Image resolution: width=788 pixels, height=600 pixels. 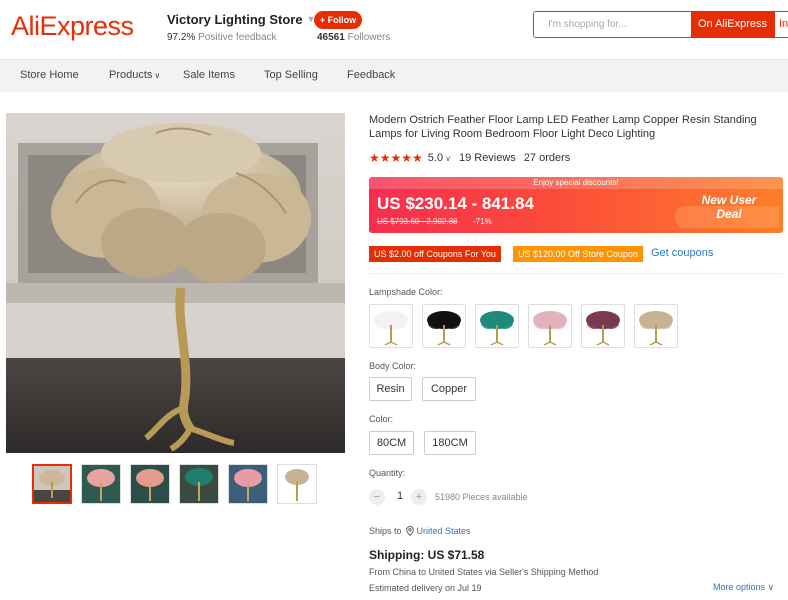 I want to click on followers-label: Followers, so click(x=369, y=37).